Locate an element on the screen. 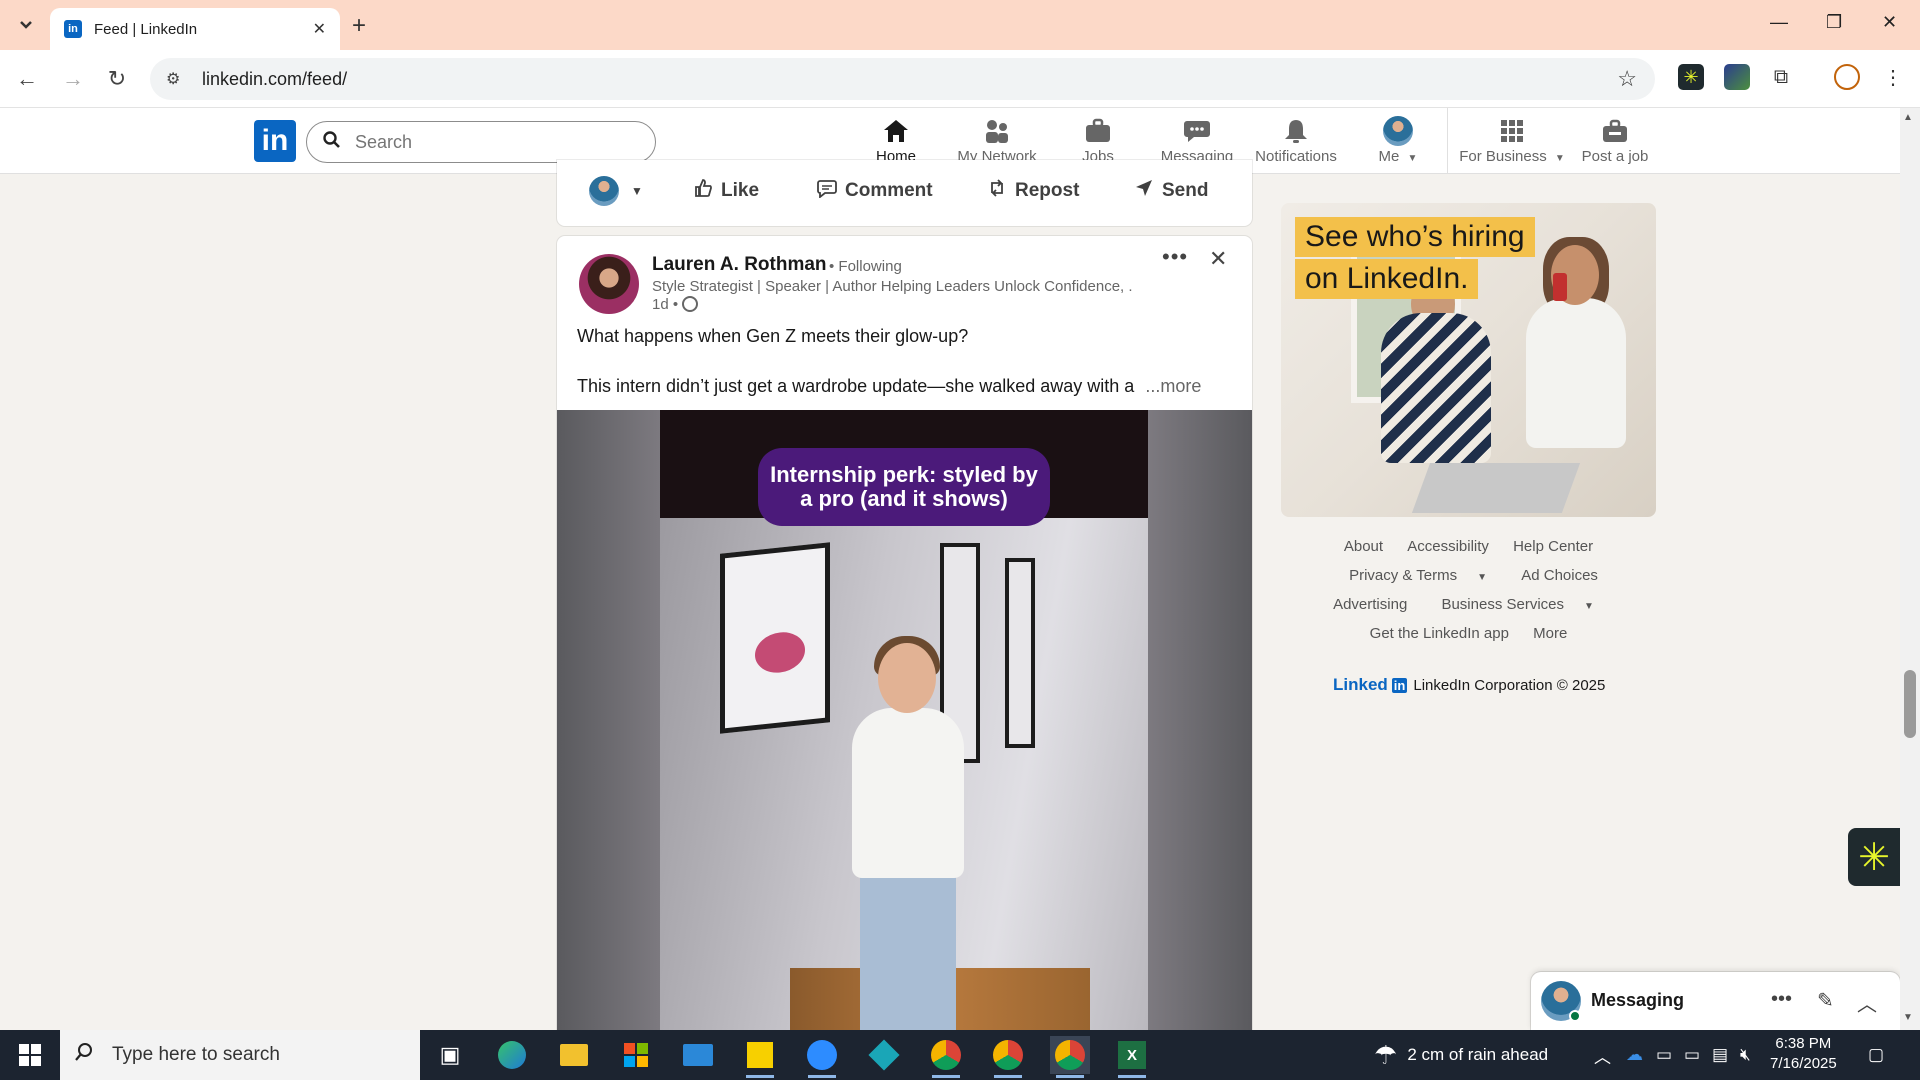  nav-me: Me ▼ is located at coordinates (1398, 145).